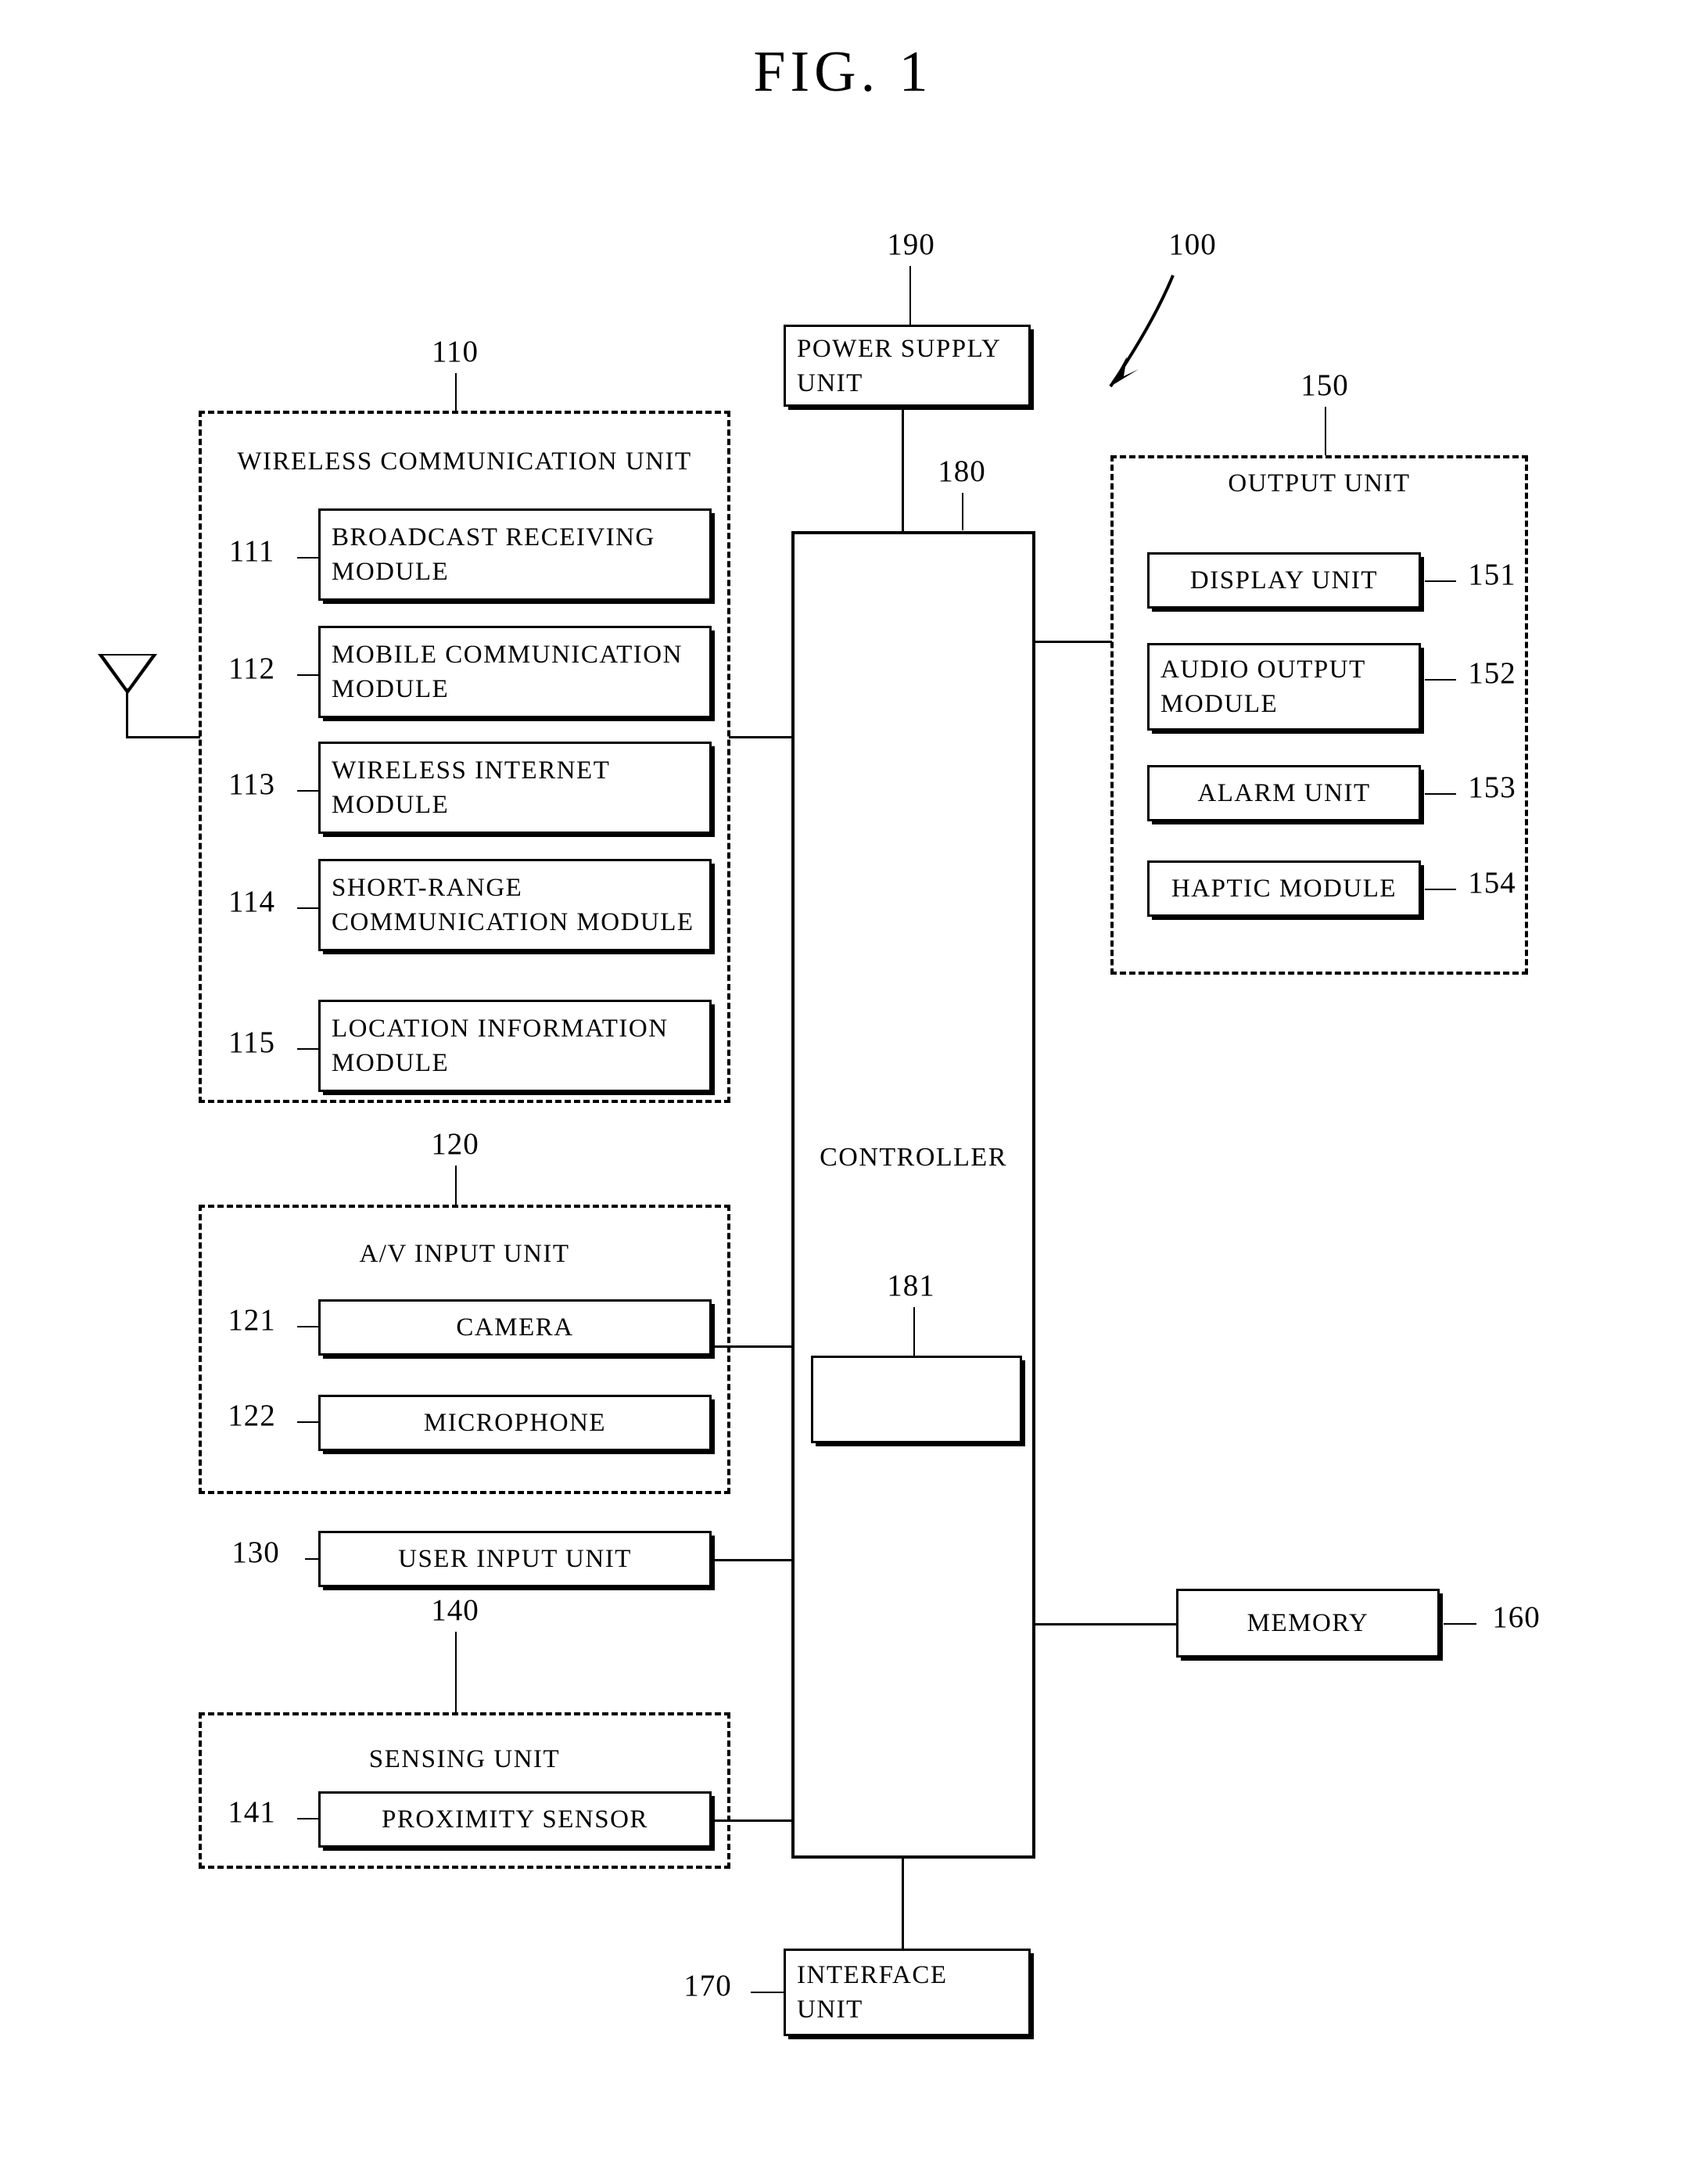  What do you see at coordinates (753, 1560) in the screenshot?
I see `connector-userinput-to-controller` at bounding box center [753, 1560].